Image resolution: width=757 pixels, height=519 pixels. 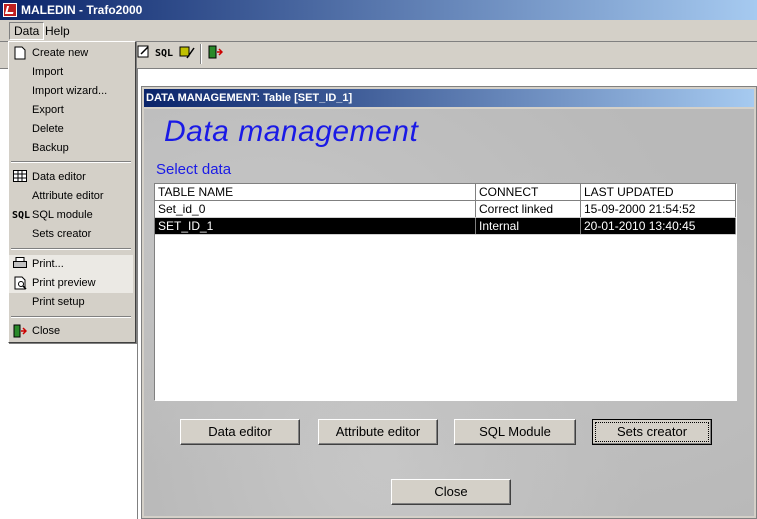 What do you see at coordinates (378, 31) in the screenshot?
I see `menubar: Data Help` at bounding box center [378, 31].